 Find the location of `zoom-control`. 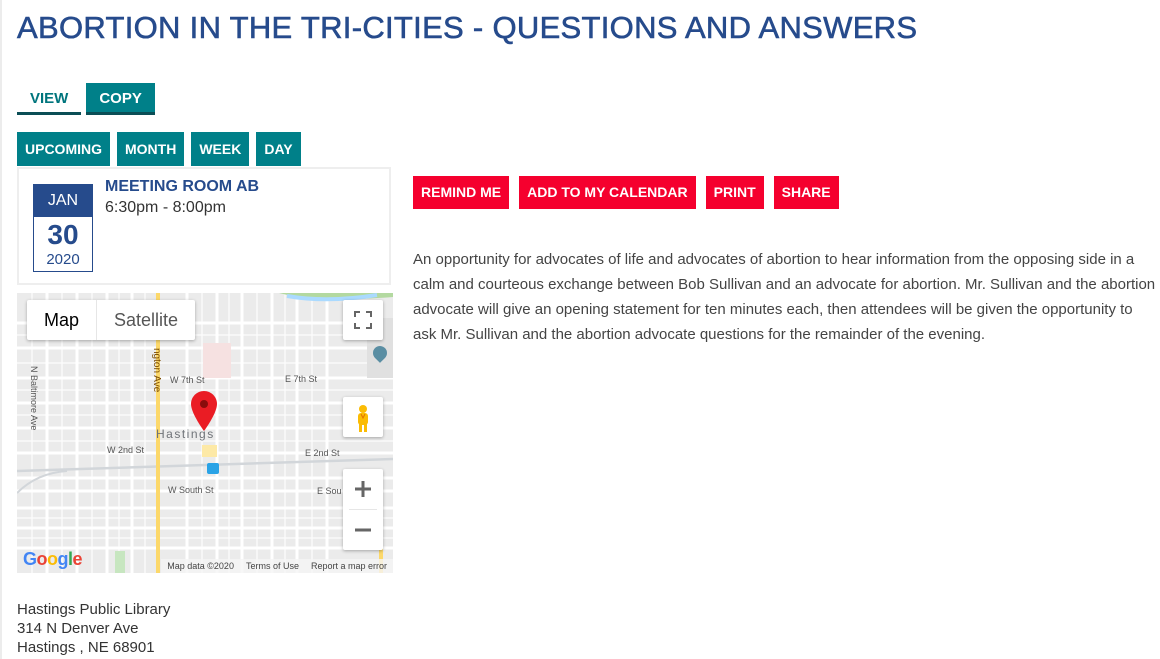

zoom-control is located at coordinates (363, 509).